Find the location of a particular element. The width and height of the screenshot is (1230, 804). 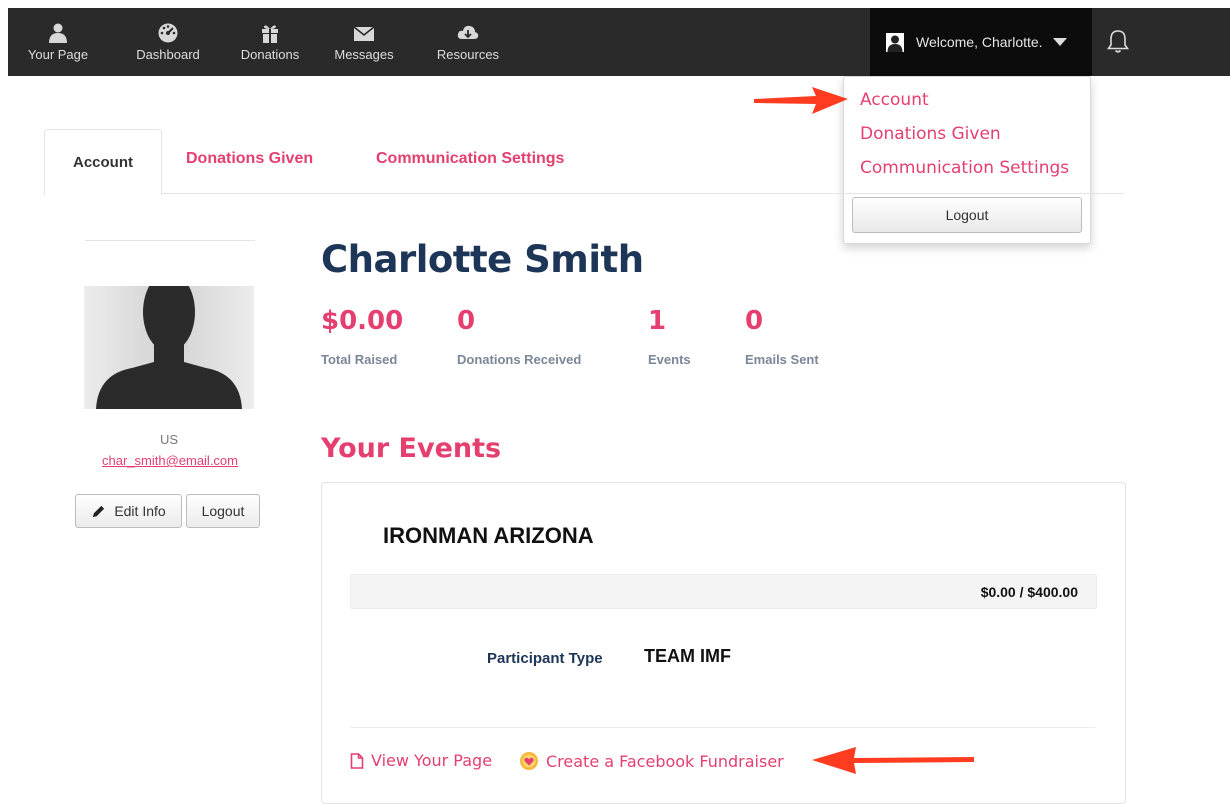

nav-dashboard: Dashboard is located at coordinates (168, 42).